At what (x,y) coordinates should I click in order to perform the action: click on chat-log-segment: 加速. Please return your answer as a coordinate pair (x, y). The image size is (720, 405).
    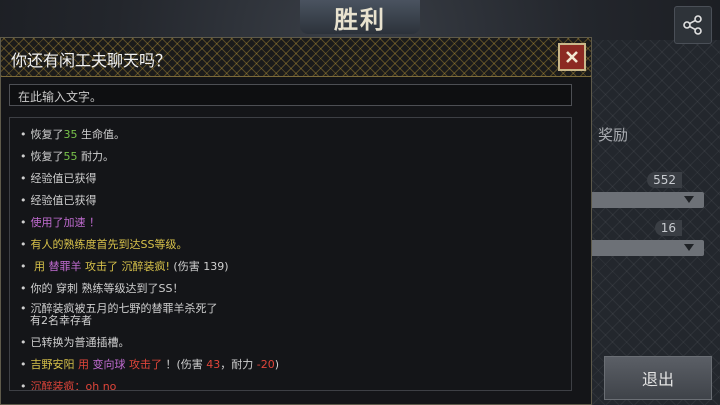
    Looking at the image, I should click on (74, 222).